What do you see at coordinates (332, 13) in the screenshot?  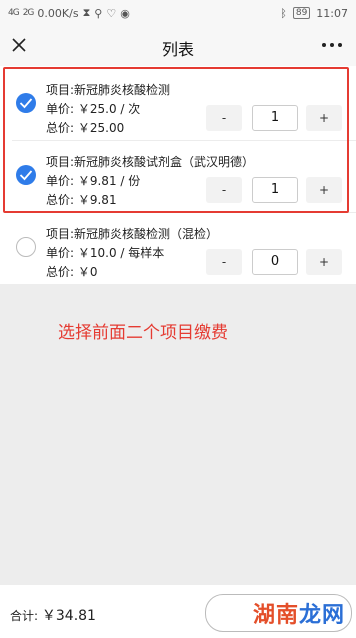 I see `clock: 11:07` at bounding box center [332, 13].